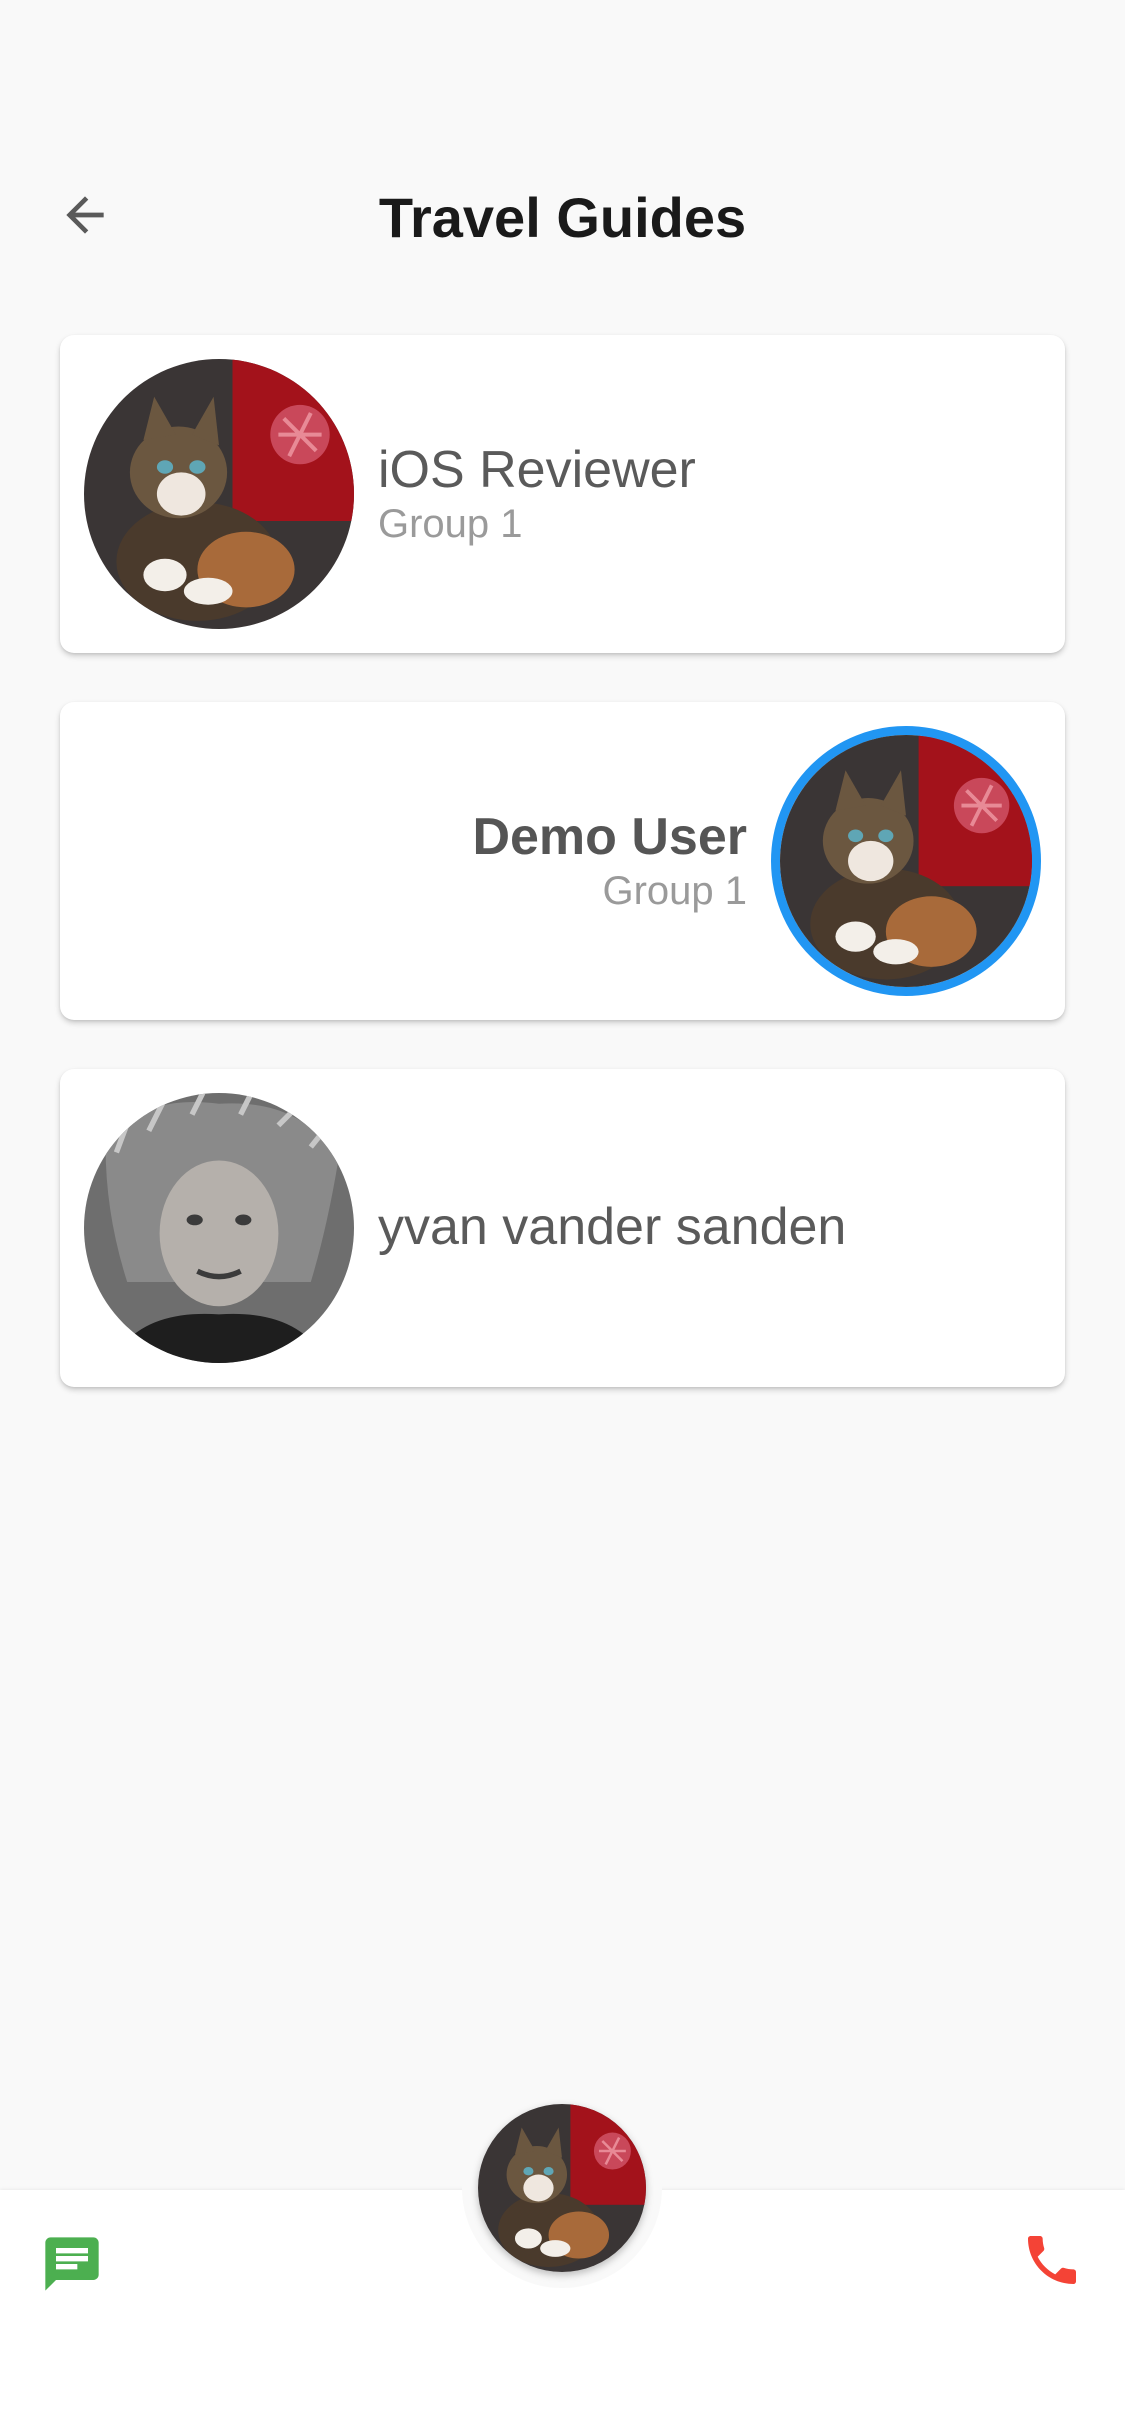 The image size is (1125, 2436). What do you see at coordinates (706, 494) in the screenshot?
I see `contact-text: iOS Reviewer Group 1` at bounding box center [706, 494].